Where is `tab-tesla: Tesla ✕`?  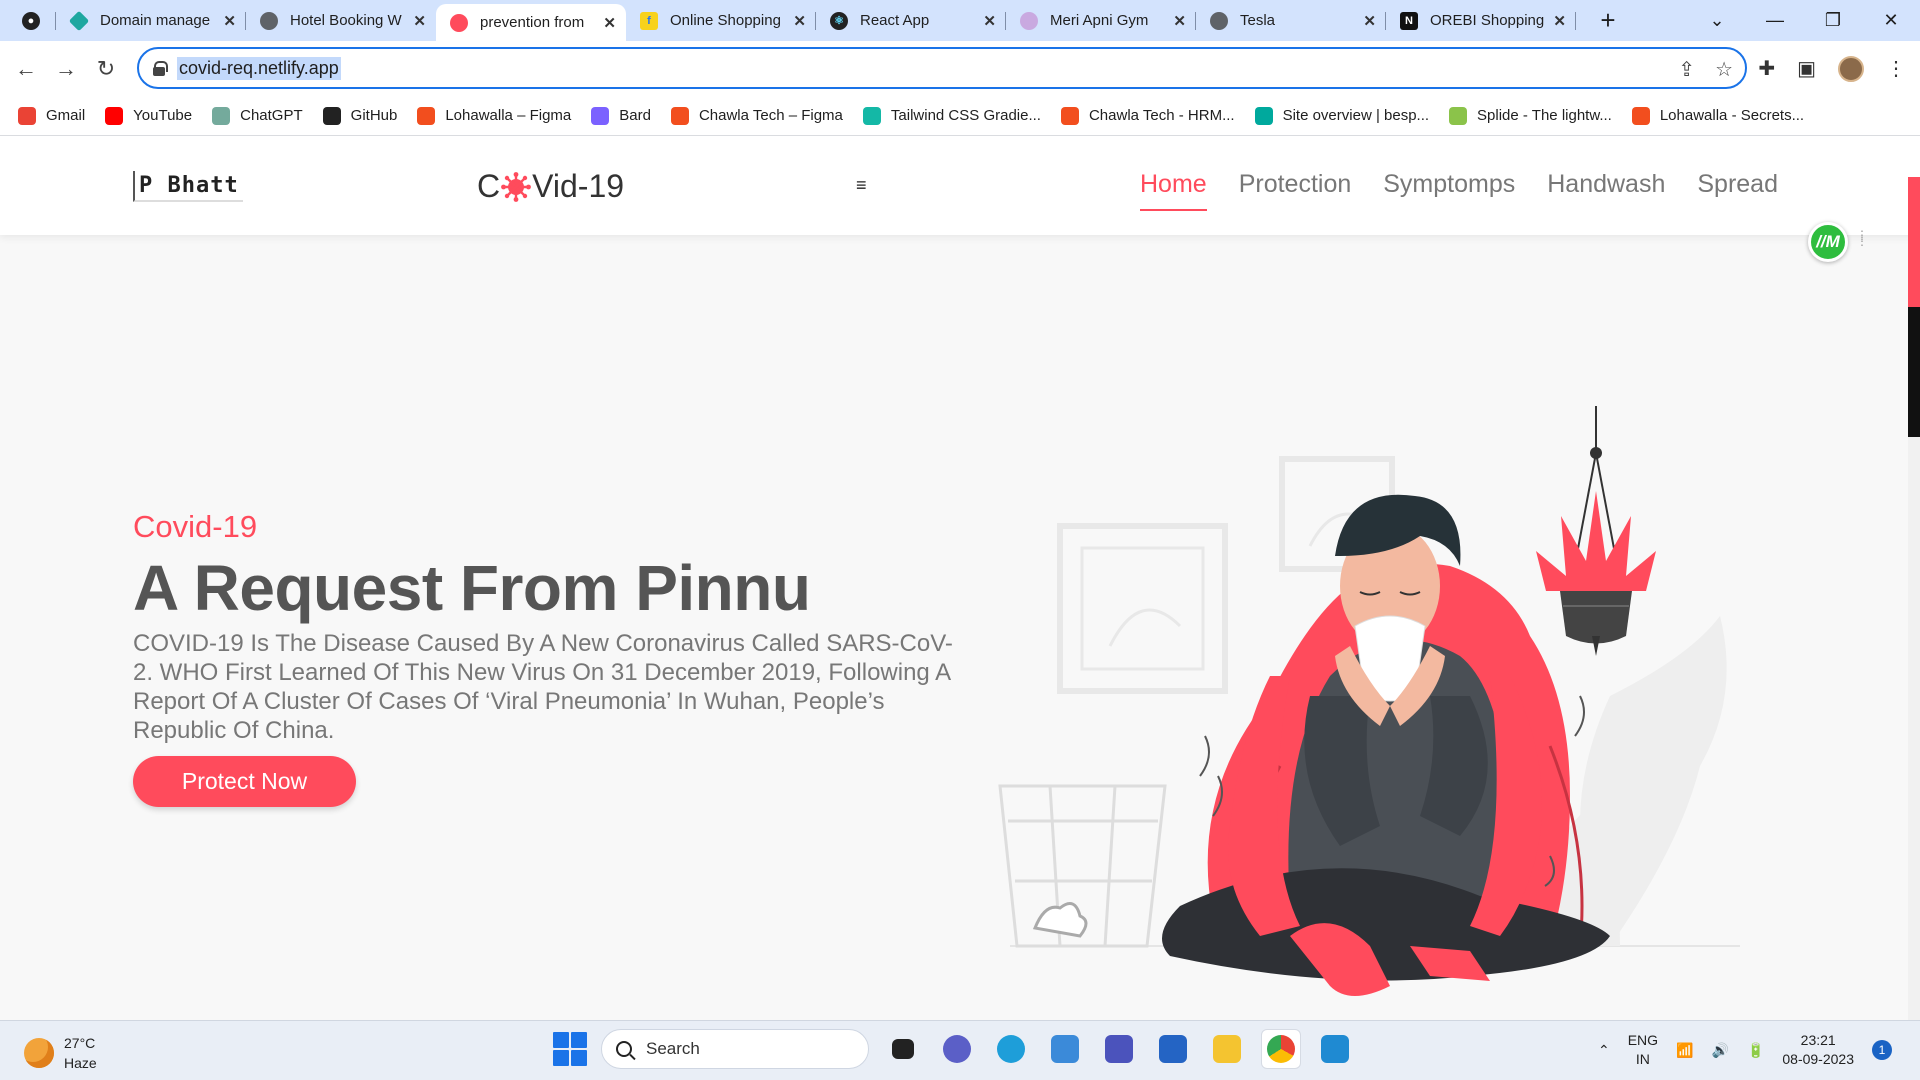 tab-tesla: Tesla ✕ is located at coordinates (1291, 20).